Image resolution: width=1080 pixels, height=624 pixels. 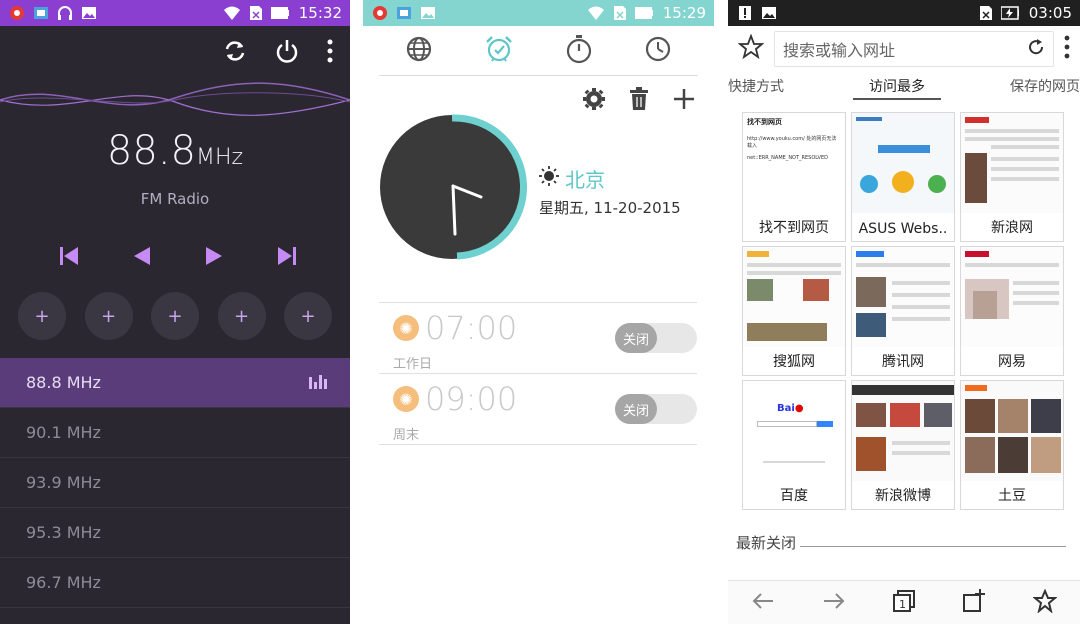 I want to click on station-frequency: 95.3 MHz, so click(x=63, y=532).